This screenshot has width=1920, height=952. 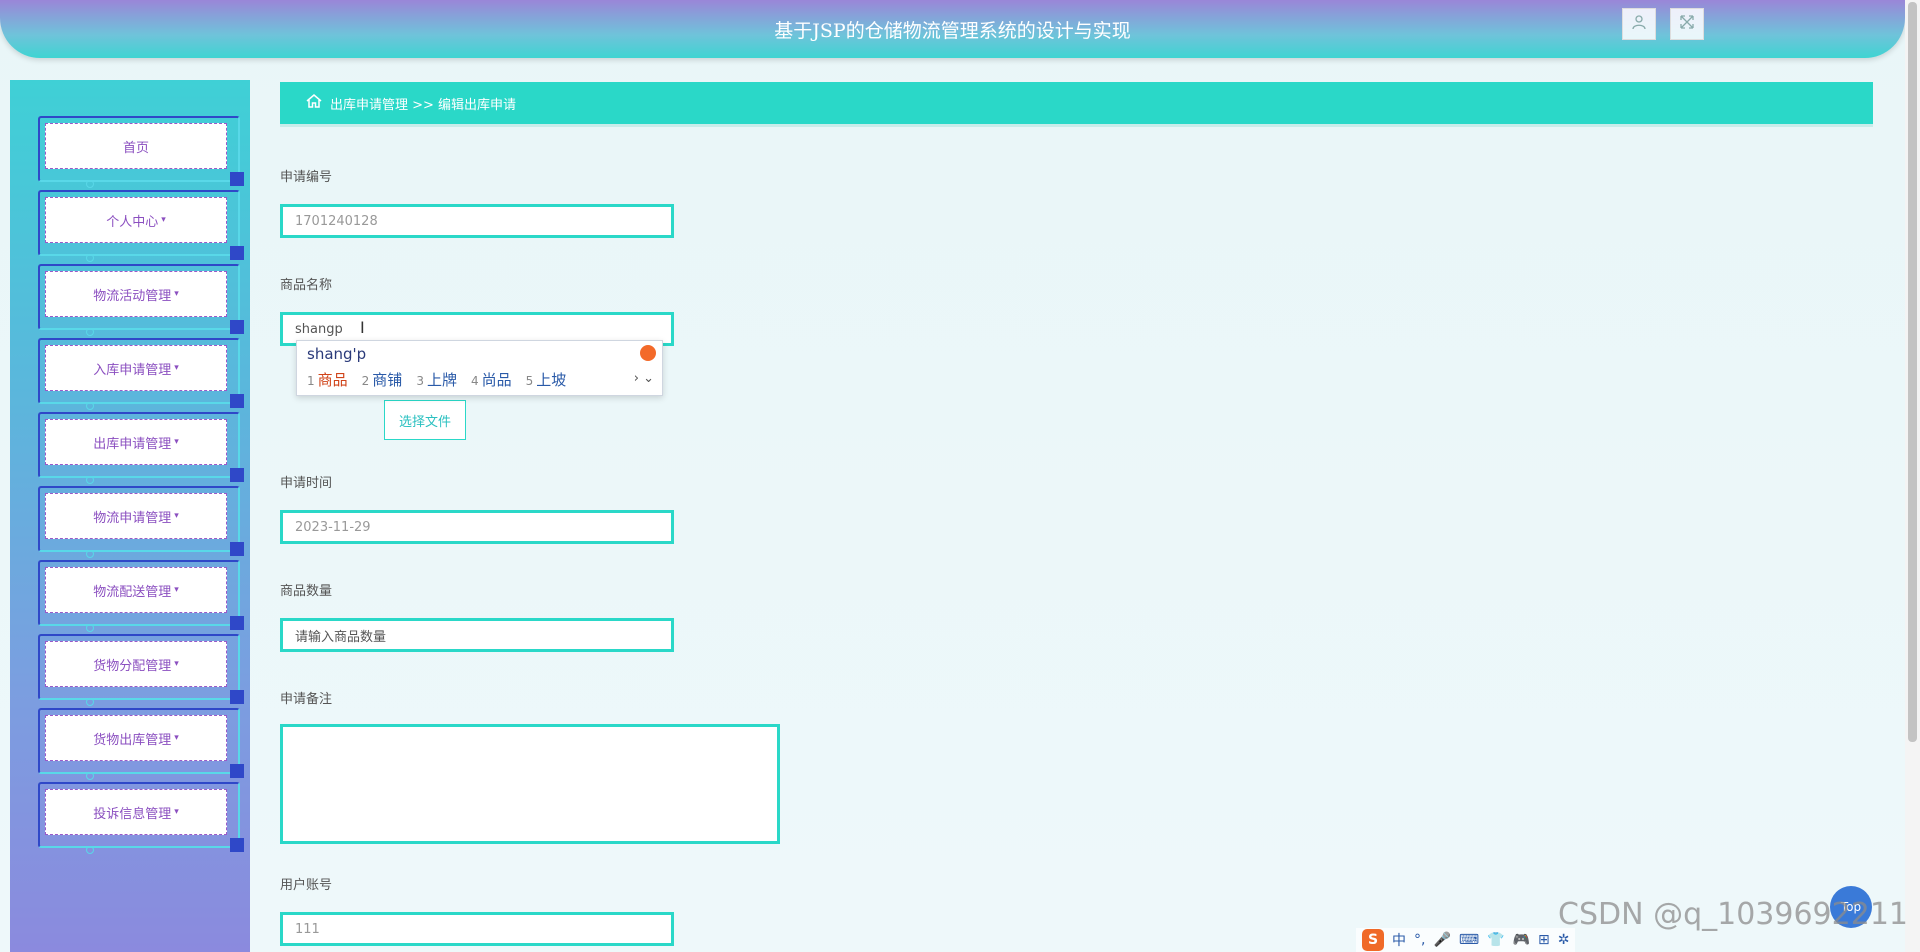 I want to click on page-scrollbar, so click(x=1912, y=476).